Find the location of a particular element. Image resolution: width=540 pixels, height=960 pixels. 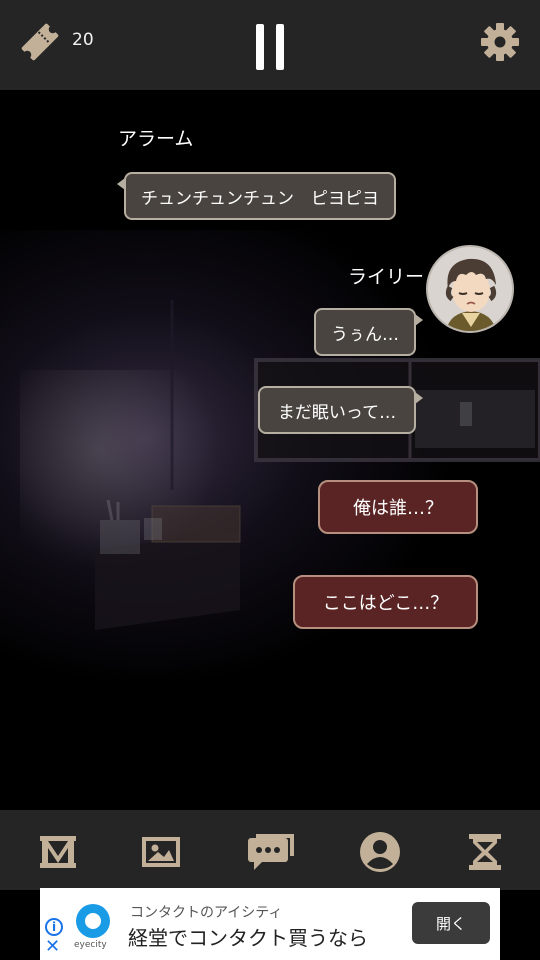

top-bar: 20 is located at coordinates (270, 45).